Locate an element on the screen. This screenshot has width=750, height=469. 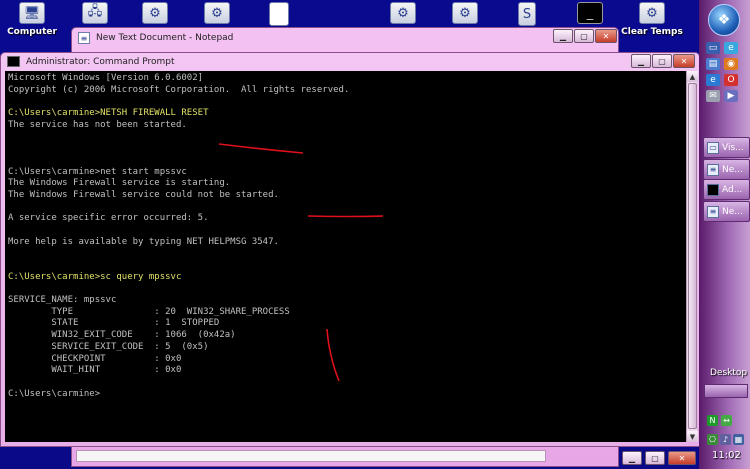
quicklaunch-window-icon: ▤ is located at coordinates (713, 64).